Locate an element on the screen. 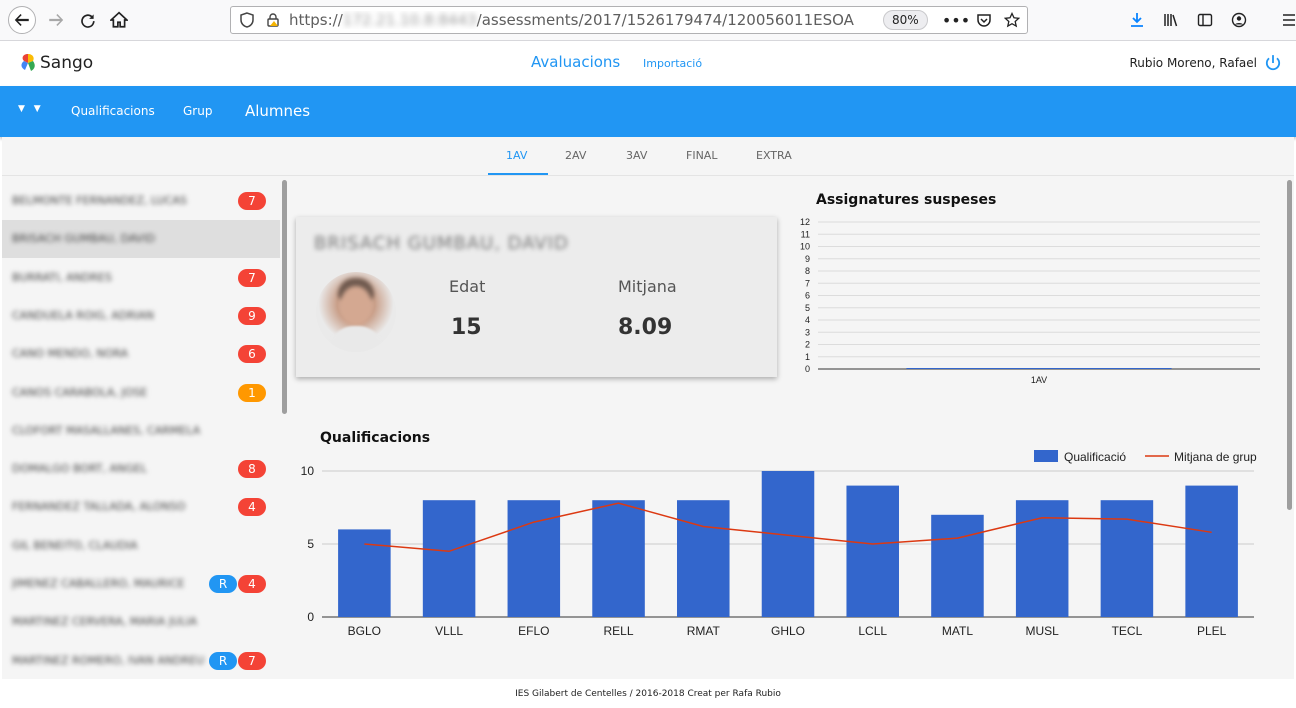 This screenshot has height=708, width=1296. y-tick-label: 4 is located at coordinates (807, 320).